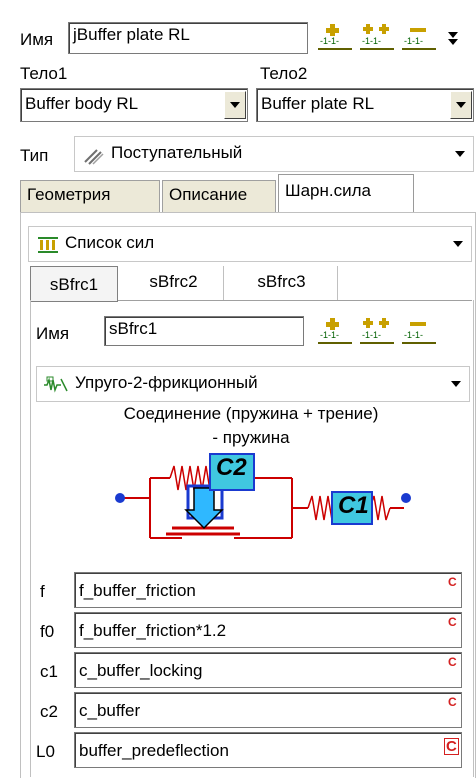  What do you see at coordinates (153, 630) in the screenshot?
I see `param-value-f0: f_buffer_friction*1.2` at bounding box center [153, 630].